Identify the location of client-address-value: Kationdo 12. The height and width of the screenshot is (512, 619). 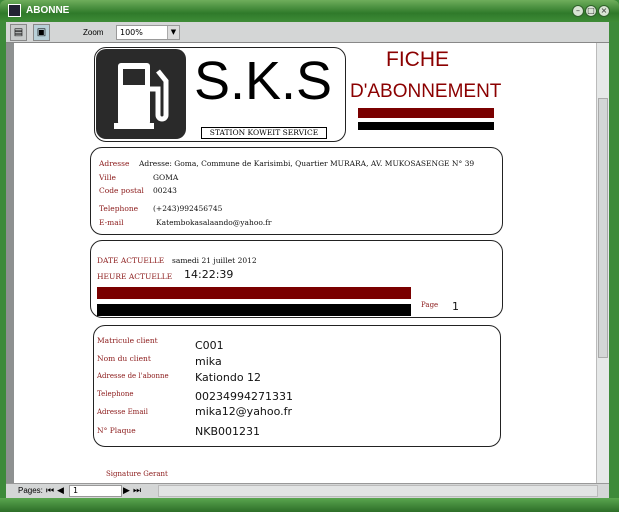
(228, 377).